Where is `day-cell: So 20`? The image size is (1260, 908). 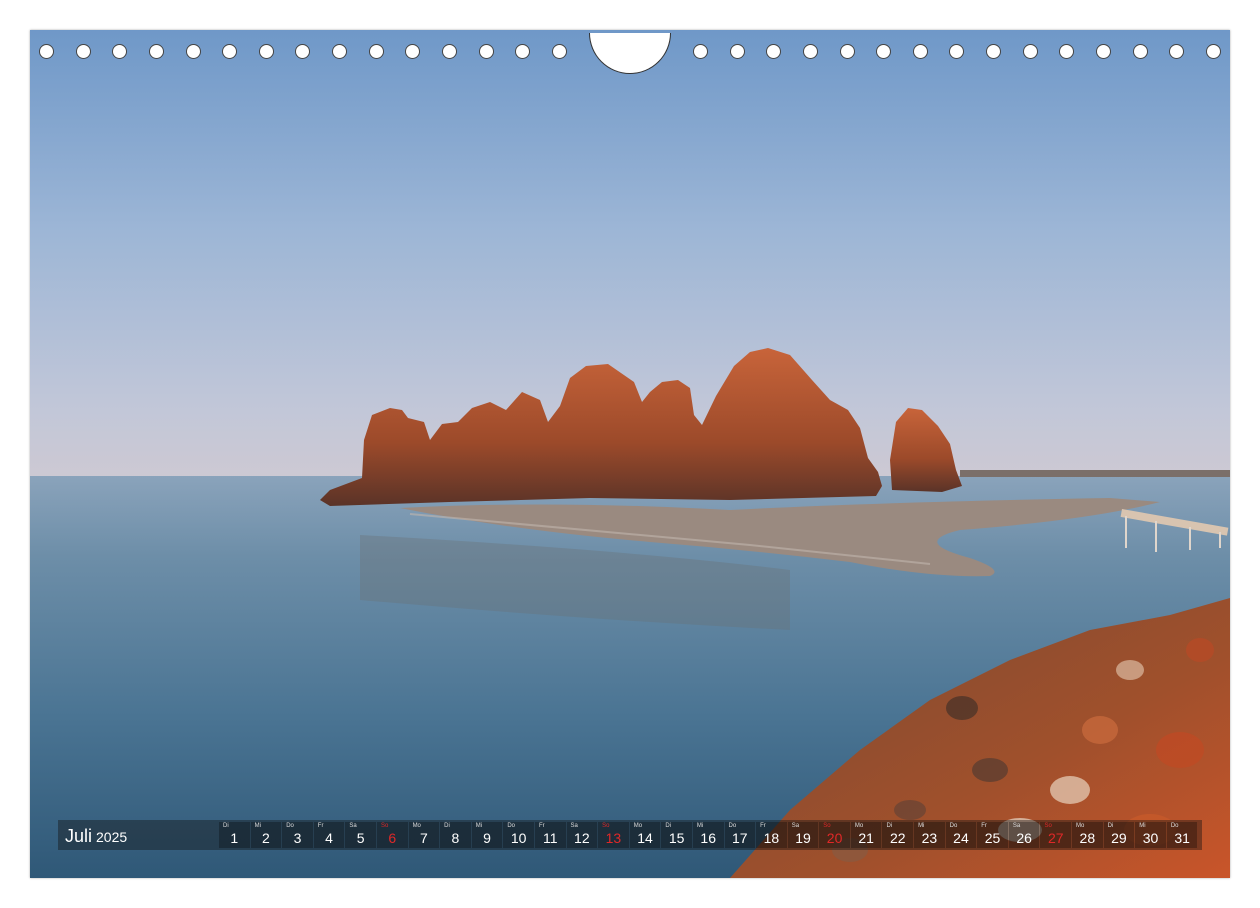 day-cell: So 20 is located at coordinates (834, 835).